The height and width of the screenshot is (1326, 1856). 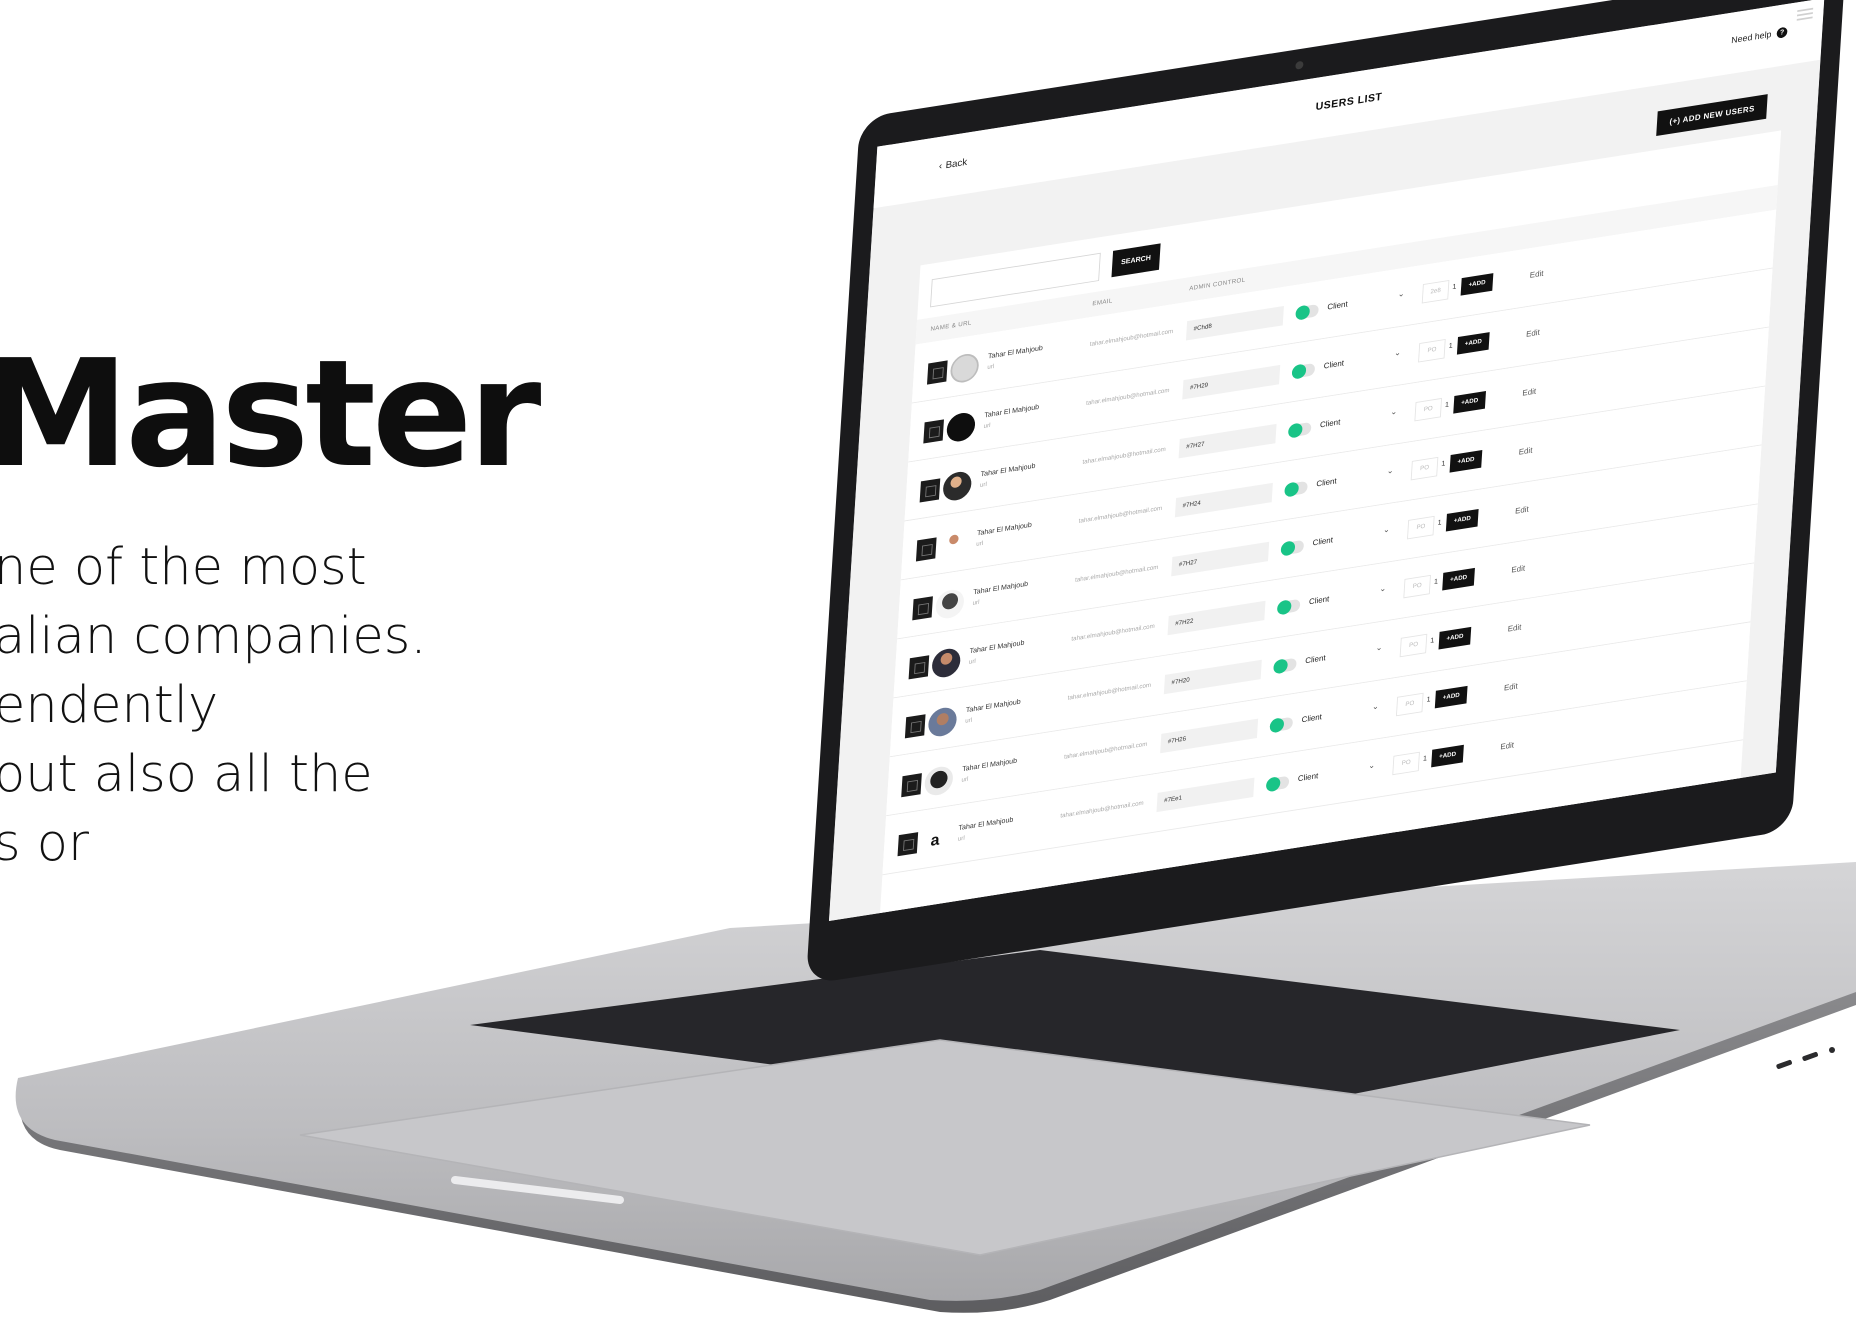 I want to click on user-code-field: #7H29, so click(x=1231, y=382).